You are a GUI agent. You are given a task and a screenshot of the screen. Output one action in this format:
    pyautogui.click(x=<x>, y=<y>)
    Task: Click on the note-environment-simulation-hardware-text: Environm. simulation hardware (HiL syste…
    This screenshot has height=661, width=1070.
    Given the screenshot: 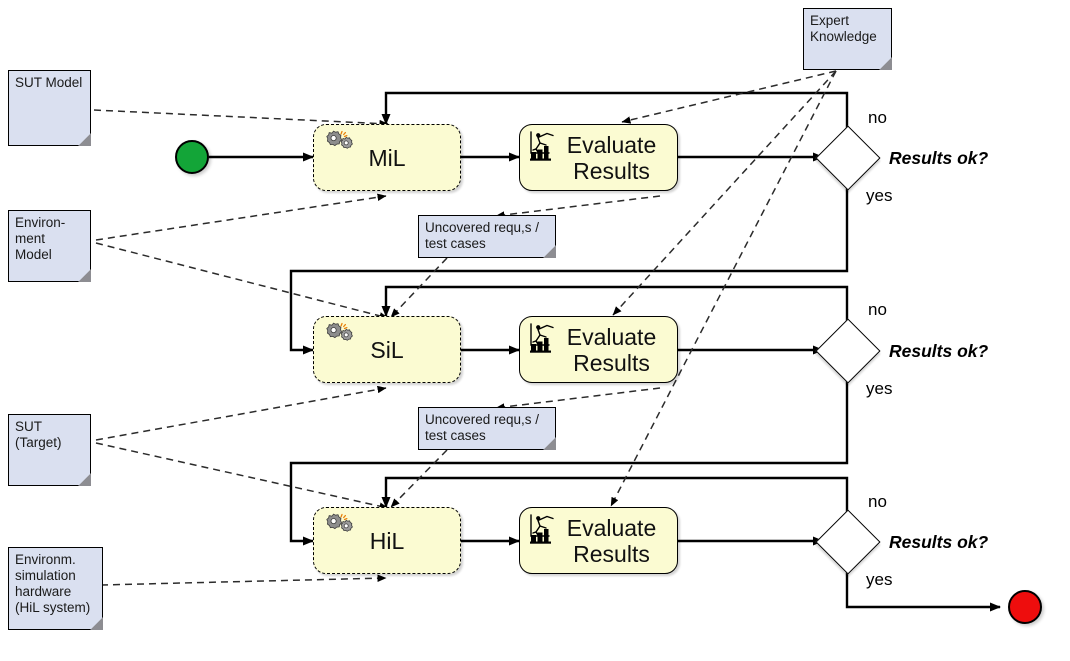 What is the action you would take?
    pyautogui.click(x=53, y=583)
    